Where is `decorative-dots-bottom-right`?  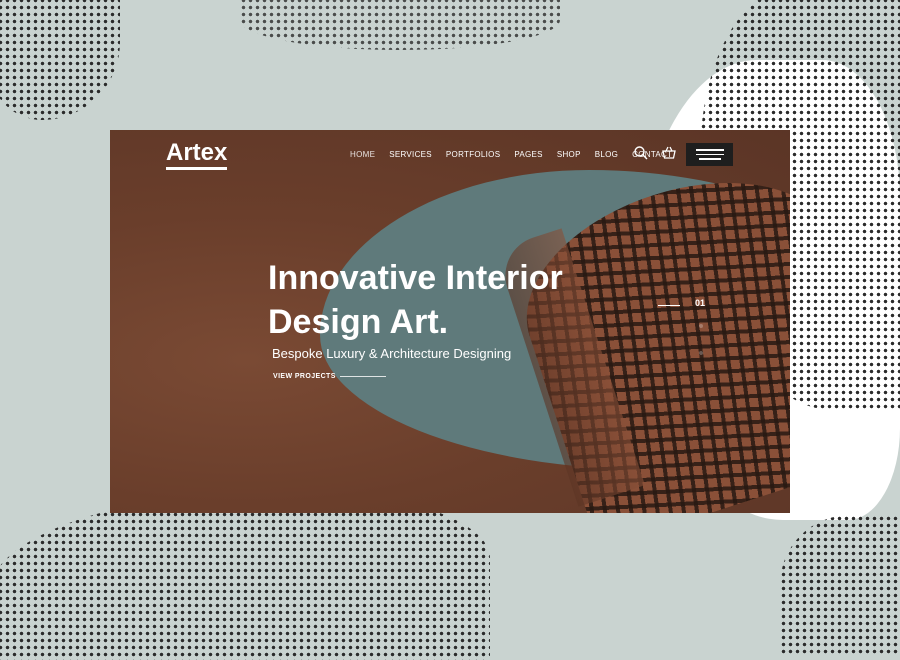
decorative-dots-bottom-right is located at coordinates (840, 585).